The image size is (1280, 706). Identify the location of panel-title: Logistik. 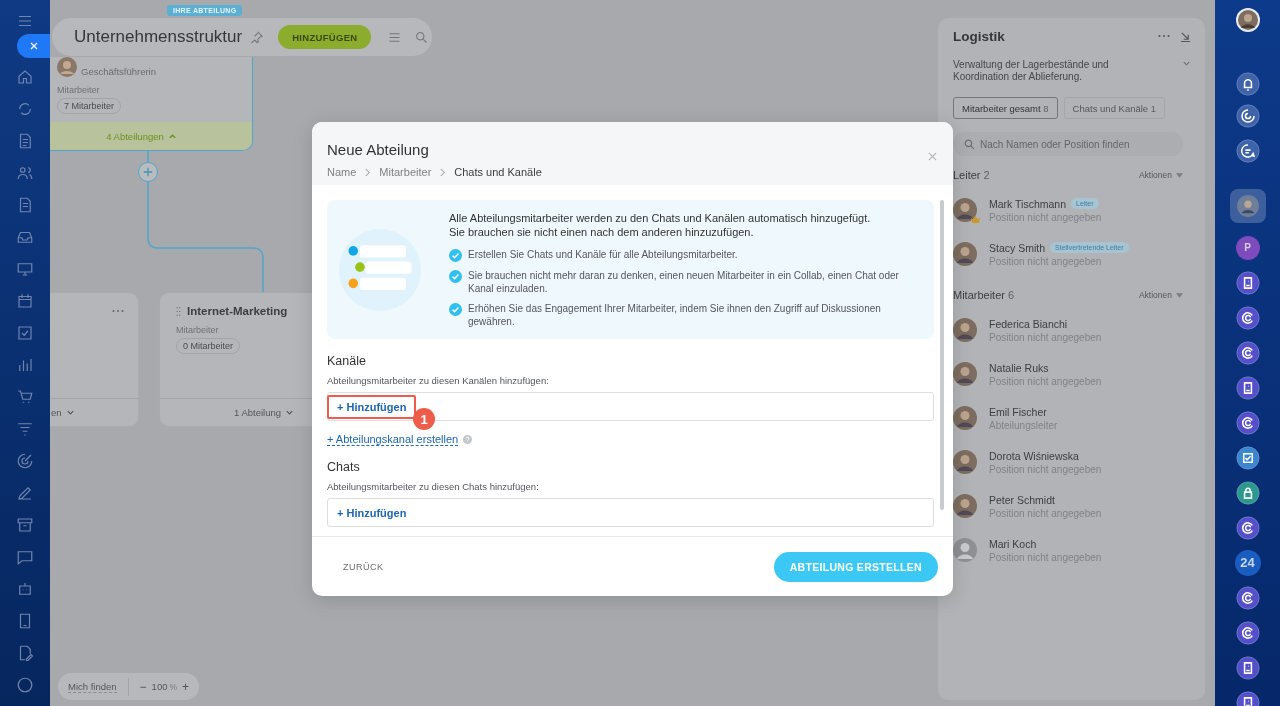
(979, 36).